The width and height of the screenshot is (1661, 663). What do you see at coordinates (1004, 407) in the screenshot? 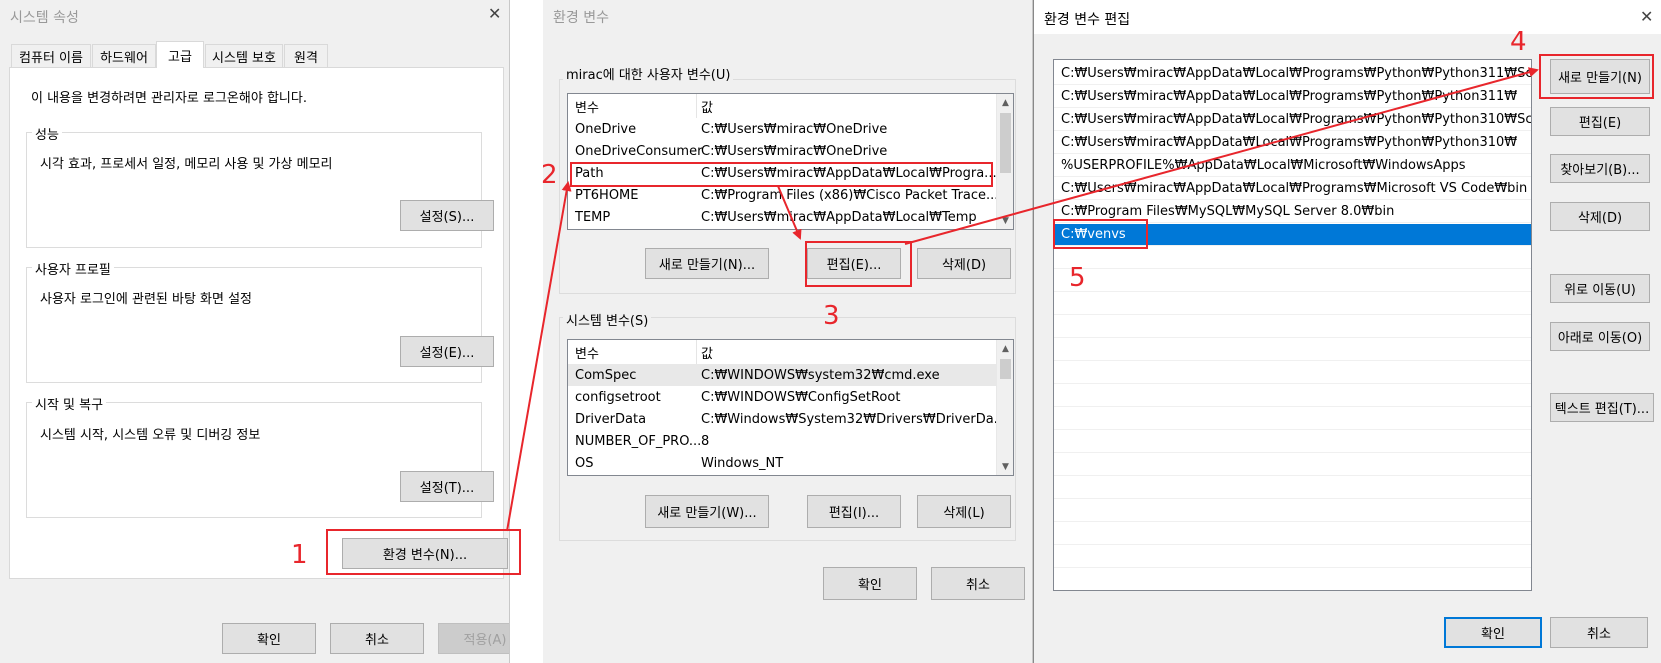
I see `system-list-scrollbar: ▲ ▼` at bounding box center [1004, 407].